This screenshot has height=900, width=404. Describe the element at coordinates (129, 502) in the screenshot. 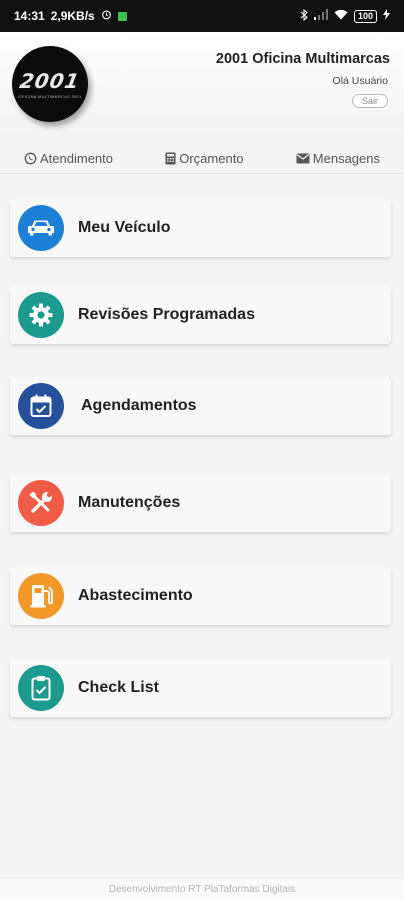

I see `menu-item-label: Manutenções` at that location.